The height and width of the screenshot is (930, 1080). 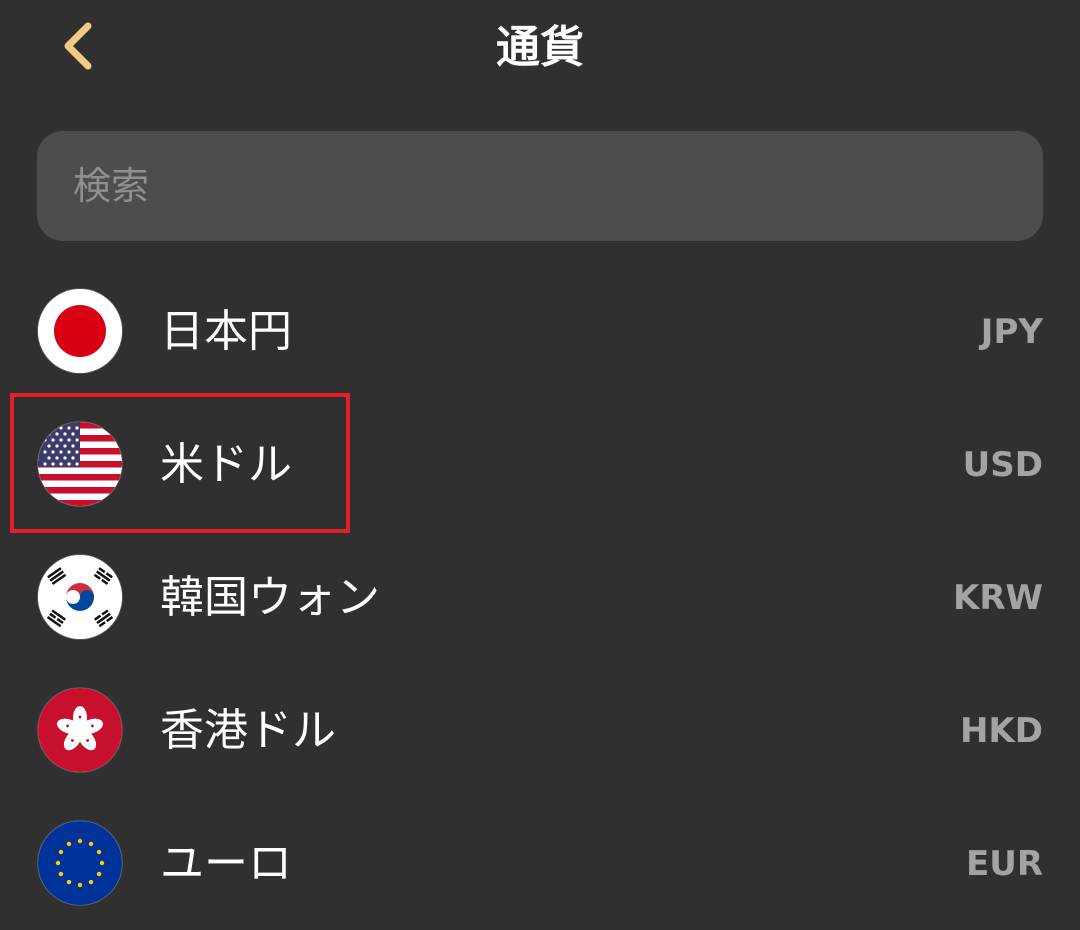 I want to click on currency-code: KRW, so click(x=997, y=598).